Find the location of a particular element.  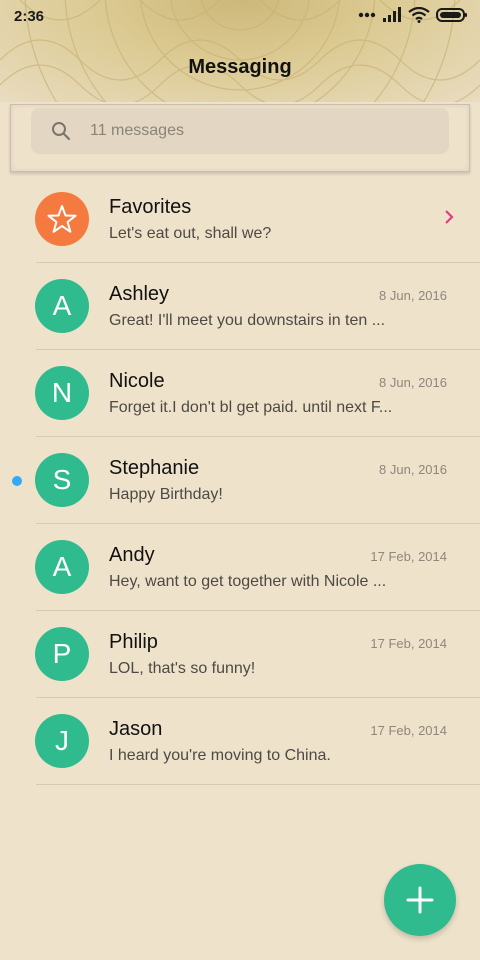

conversation-preview: Happy Birthday! is located at coordinates (166, 494).